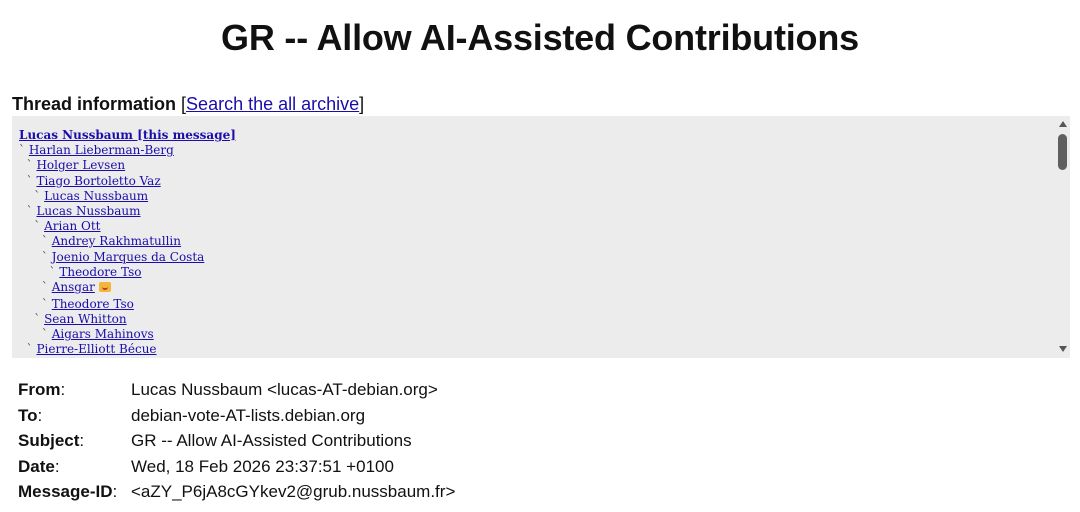 The height and width of the screenshot is (512, 1080). What do you see at coordinates (1063, 237) in the screenshot?
I see `thread-scrollbar` at bounding box center [1063, 237].